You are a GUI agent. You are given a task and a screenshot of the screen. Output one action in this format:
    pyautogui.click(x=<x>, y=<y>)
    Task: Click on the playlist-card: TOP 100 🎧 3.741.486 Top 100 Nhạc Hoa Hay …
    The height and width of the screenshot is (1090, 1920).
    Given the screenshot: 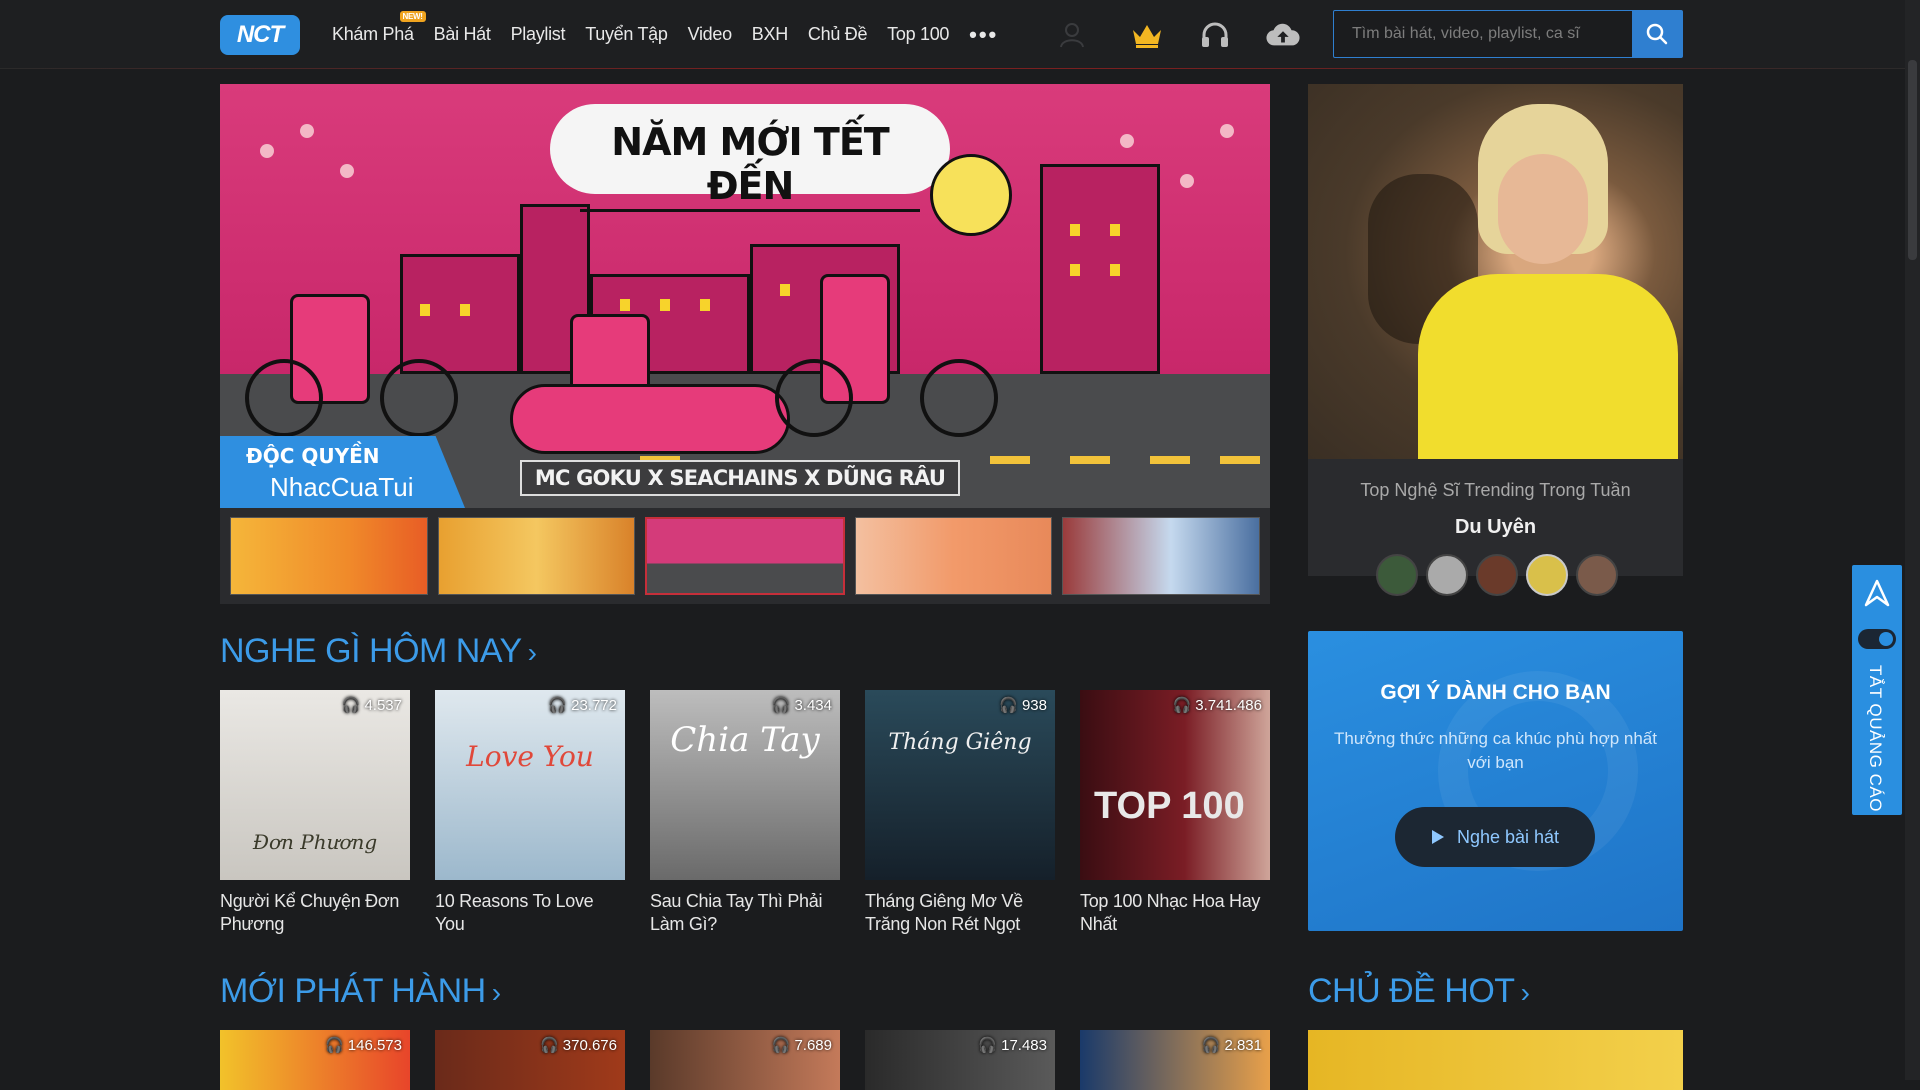 What is the action you would take?
    pyautogui.click(x=1175, y=813)
    